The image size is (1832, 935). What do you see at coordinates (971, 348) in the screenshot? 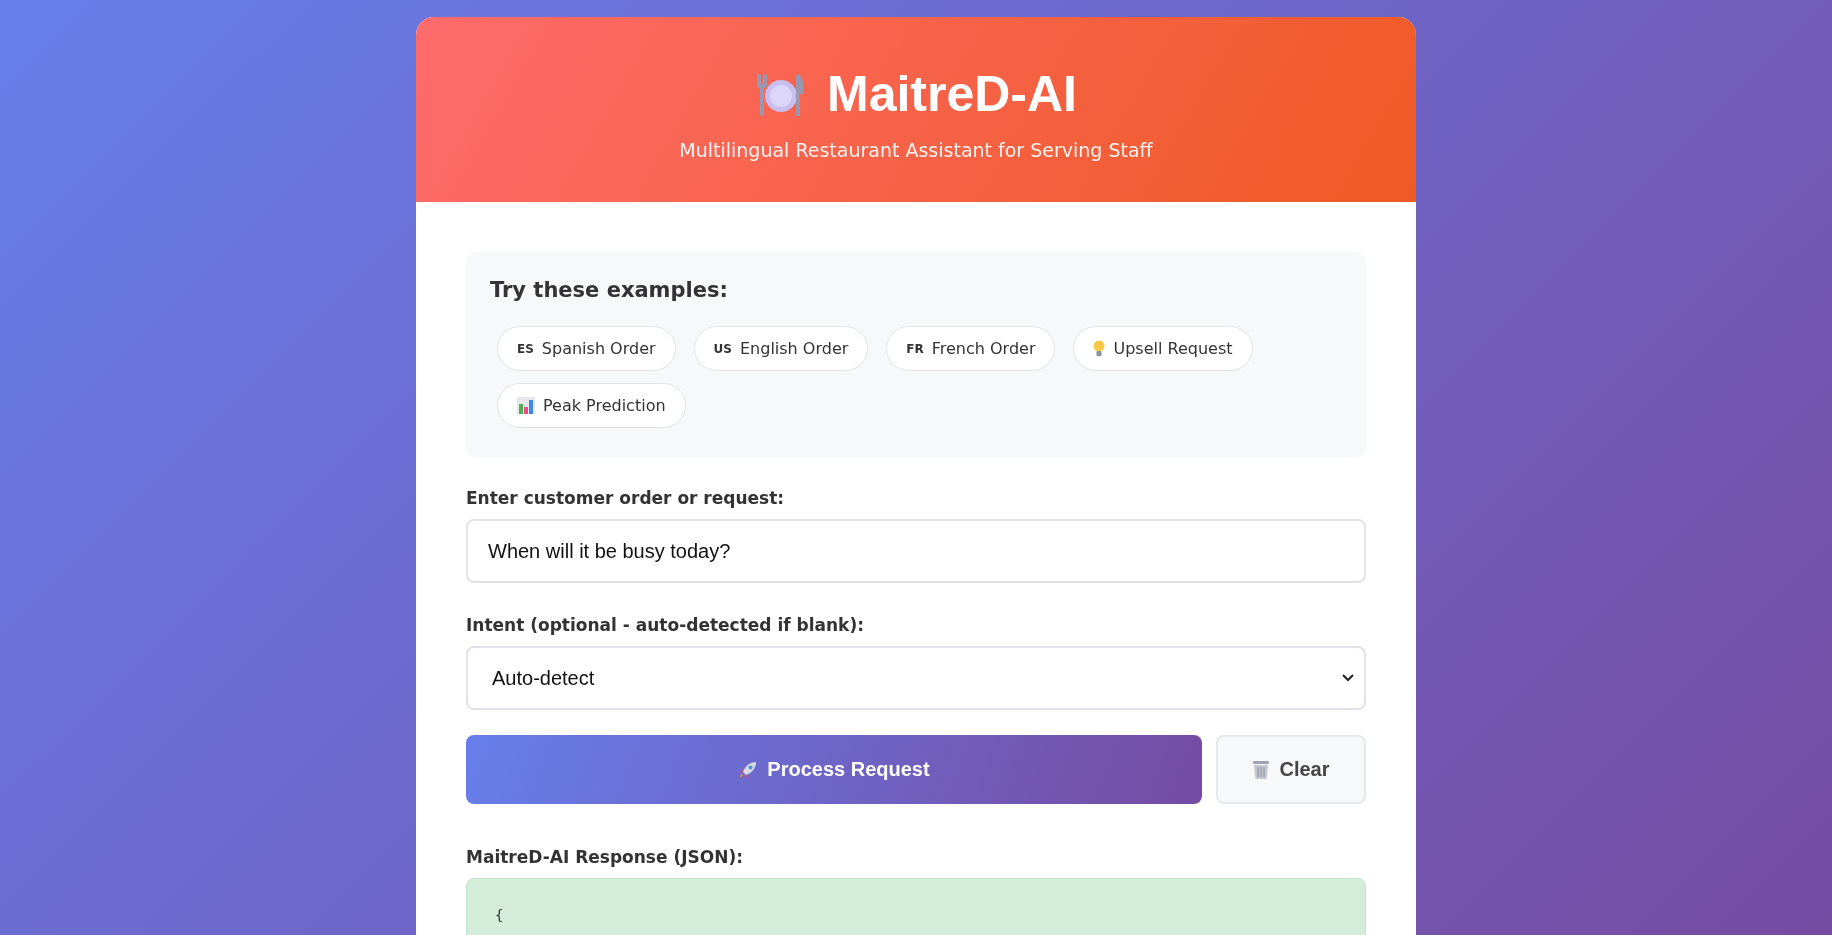
I see `example-chip: FR French Order` at bounding box center [971, 348].